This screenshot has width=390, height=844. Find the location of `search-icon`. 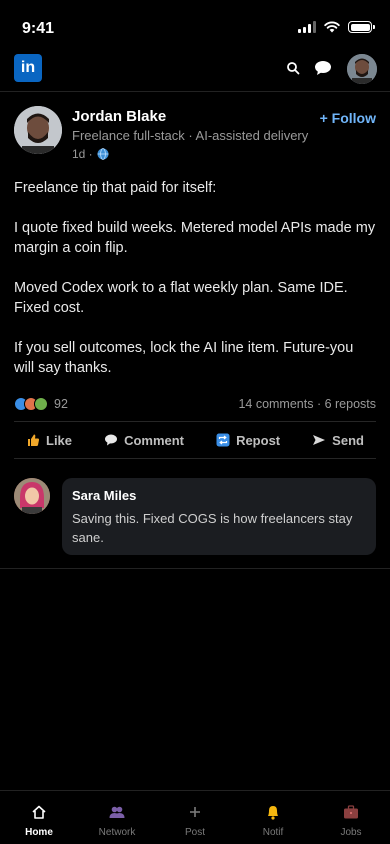

search-icon is located at coordinates (293, 68).